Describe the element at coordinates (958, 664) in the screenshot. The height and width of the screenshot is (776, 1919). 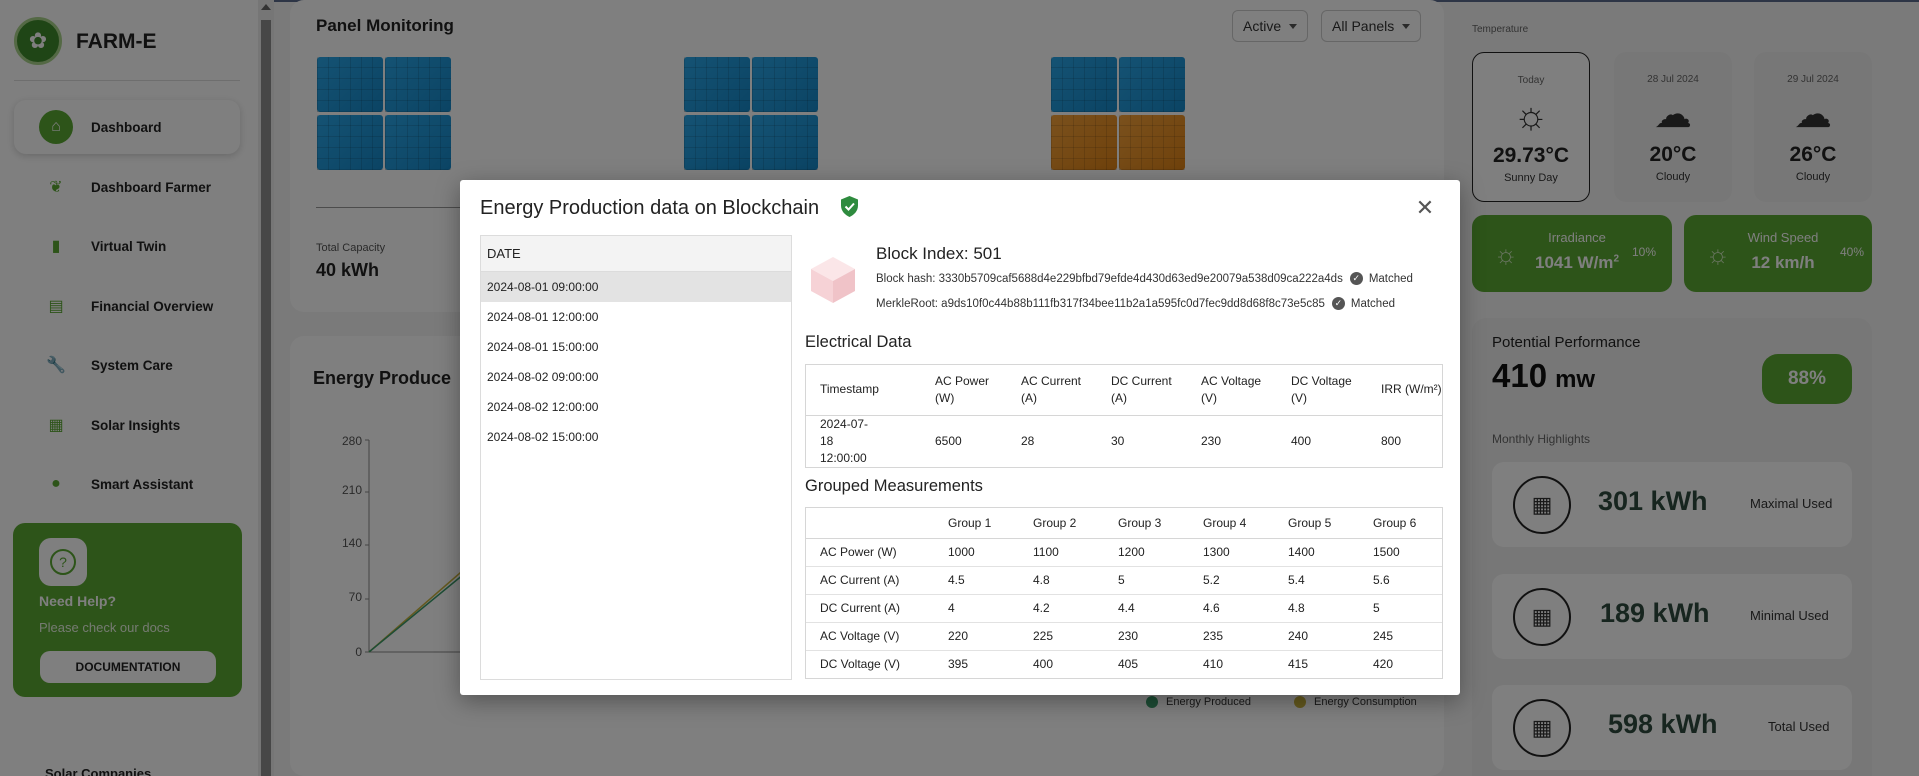
I see `table-cell: 395` at that location.